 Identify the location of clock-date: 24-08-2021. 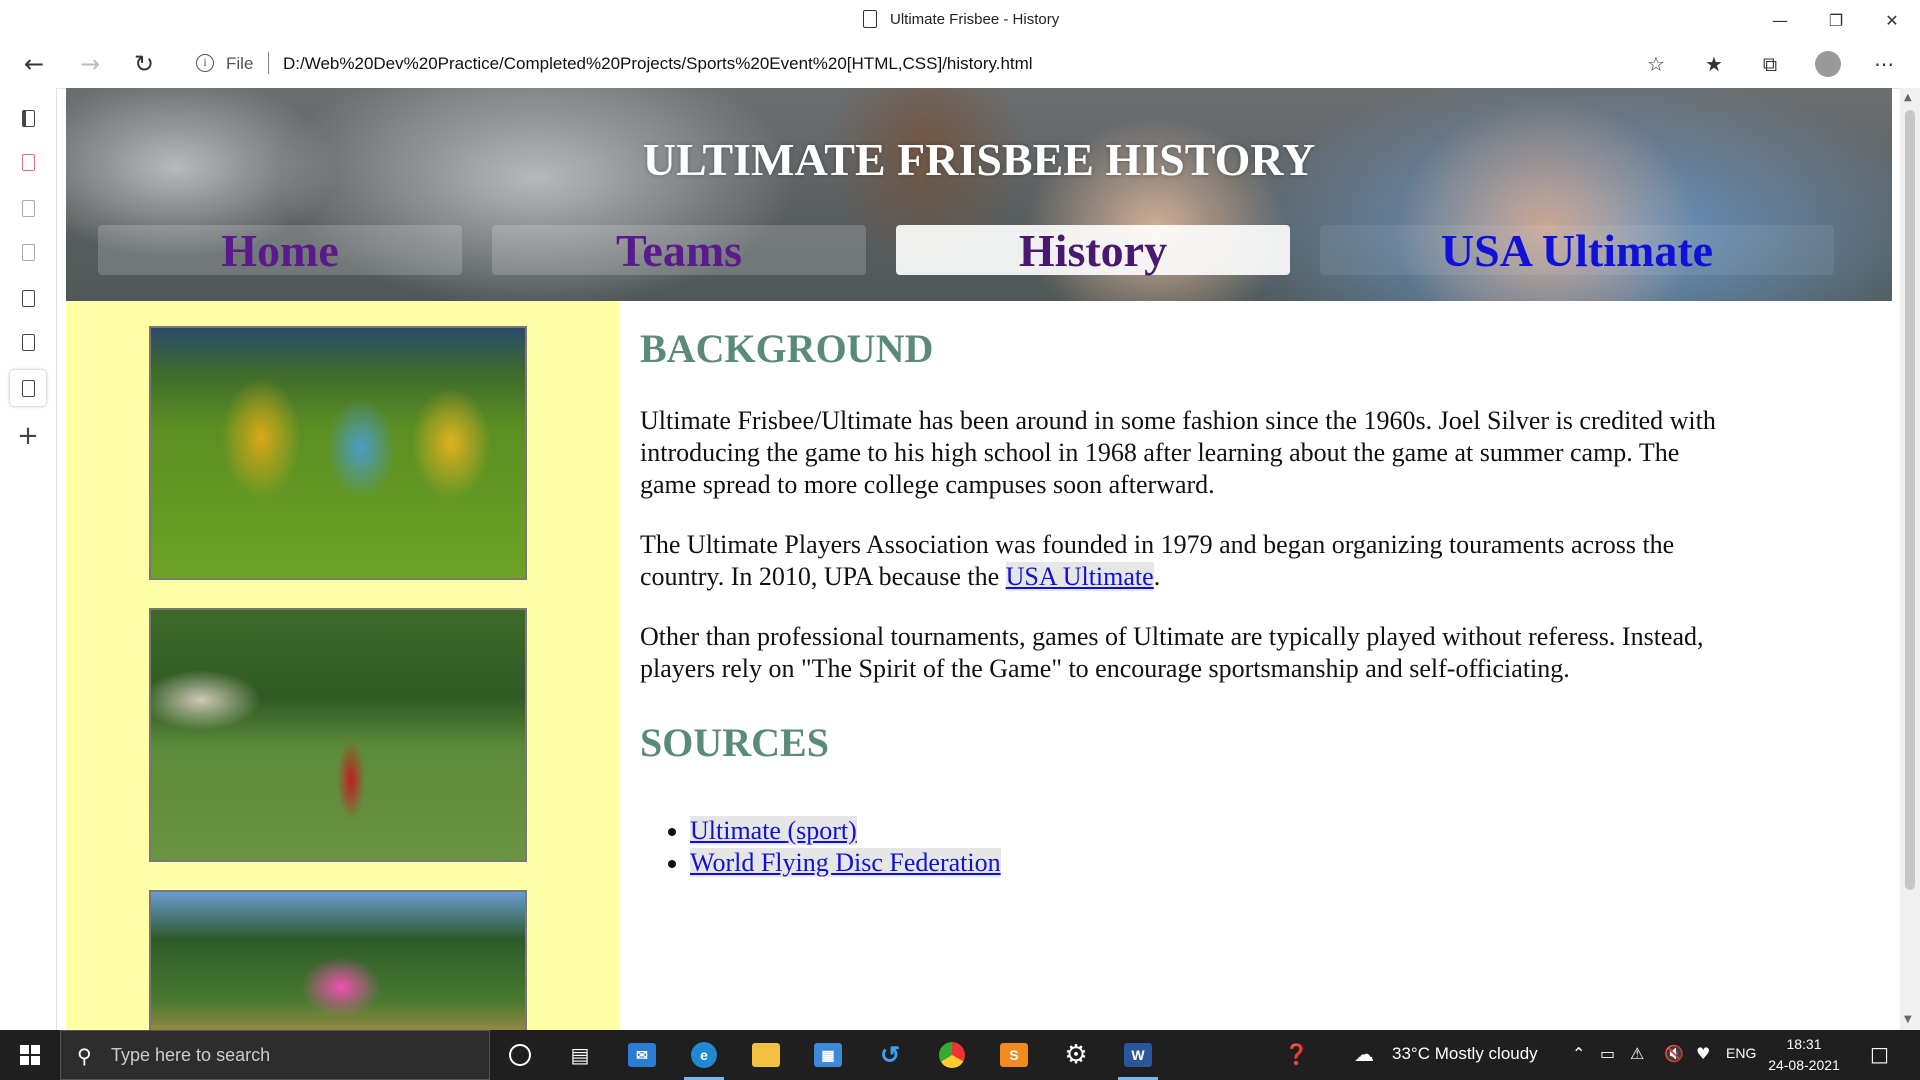
(1804, 1065).